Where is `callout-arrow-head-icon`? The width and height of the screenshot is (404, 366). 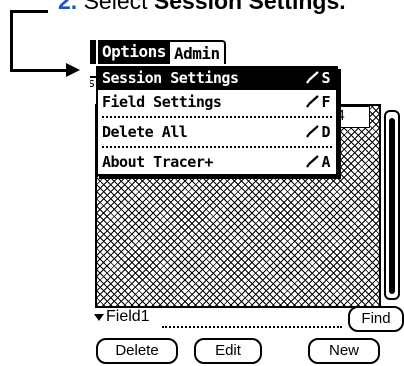
callout-arrow-head-icon is located at coordinates (73, 70).